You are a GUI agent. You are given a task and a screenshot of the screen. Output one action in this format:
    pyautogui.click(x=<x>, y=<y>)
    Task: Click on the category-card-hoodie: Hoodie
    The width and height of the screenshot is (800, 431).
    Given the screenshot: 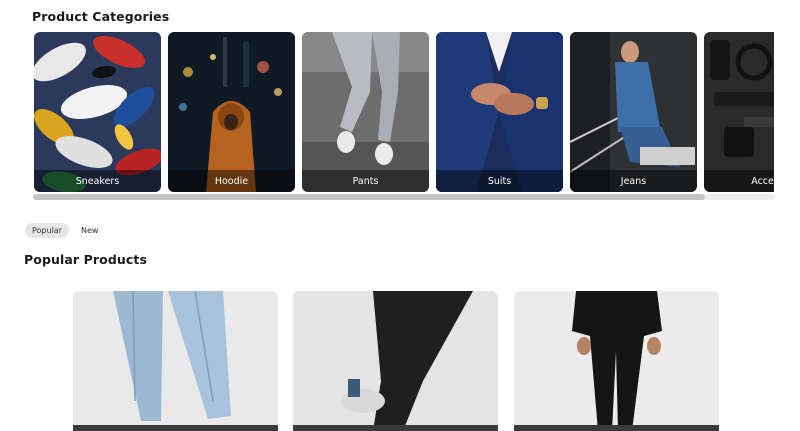 What is the action you would take?
    pyautogui.click(x=231, y=112)
    